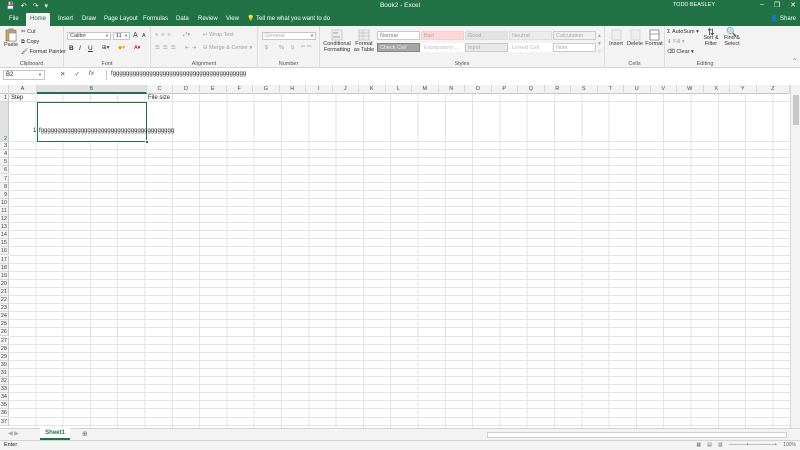 Image resolution: width=800 pixels, height=450 pixels. Describe the element at coordinates (24, 75) in the screenshot. I see `name-box: B2 ▼` at that location.